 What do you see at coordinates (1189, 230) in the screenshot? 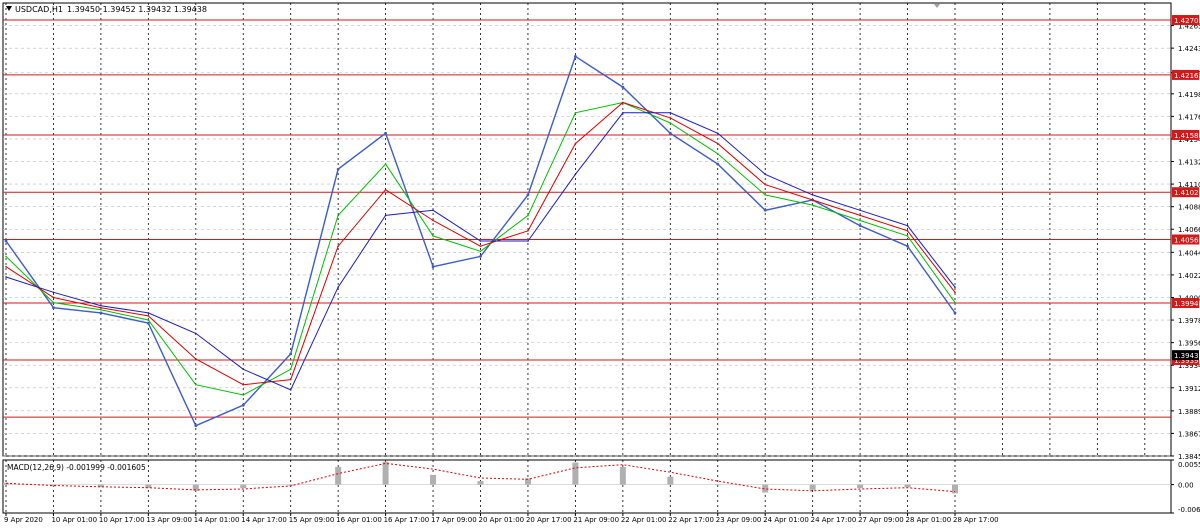
I see `price-tick-label: 1.40665` at bounding box center [1189, 230].